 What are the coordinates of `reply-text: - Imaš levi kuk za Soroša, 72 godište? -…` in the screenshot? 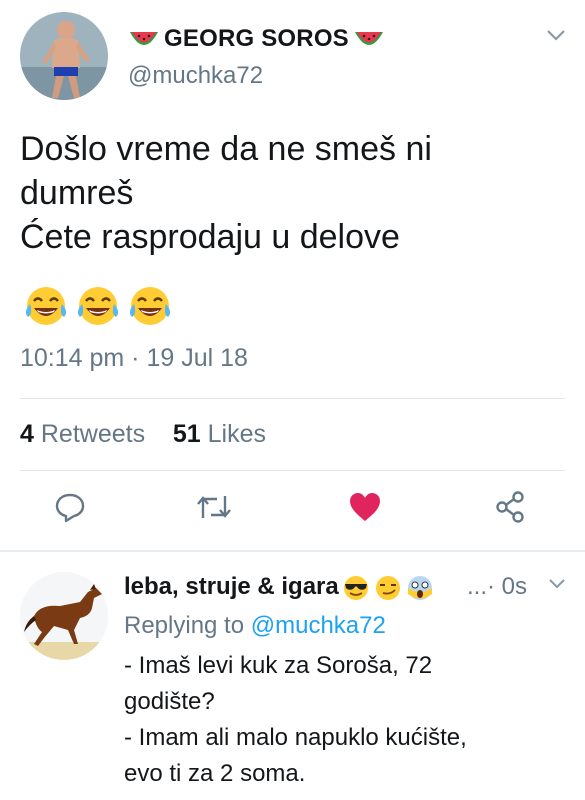 It's located at (344, 720).